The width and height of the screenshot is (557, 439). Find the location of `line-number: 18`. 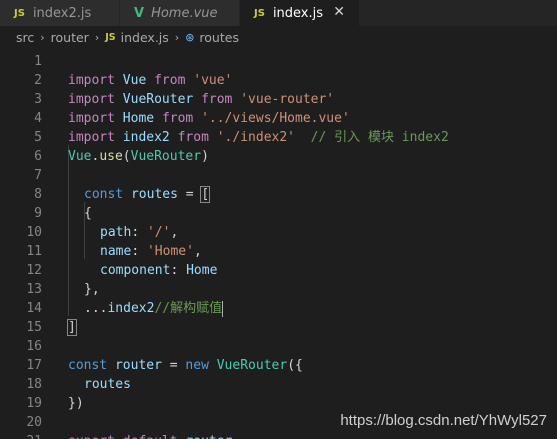

line-number: 18 is located at coordinates (34, 384).